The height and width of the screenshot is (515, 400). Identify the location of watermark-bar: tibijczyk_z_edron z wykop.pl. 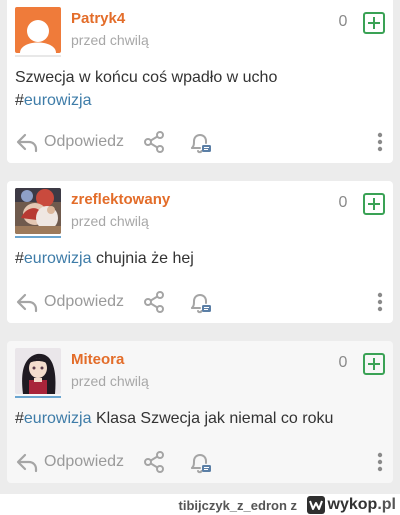
(200, 504).